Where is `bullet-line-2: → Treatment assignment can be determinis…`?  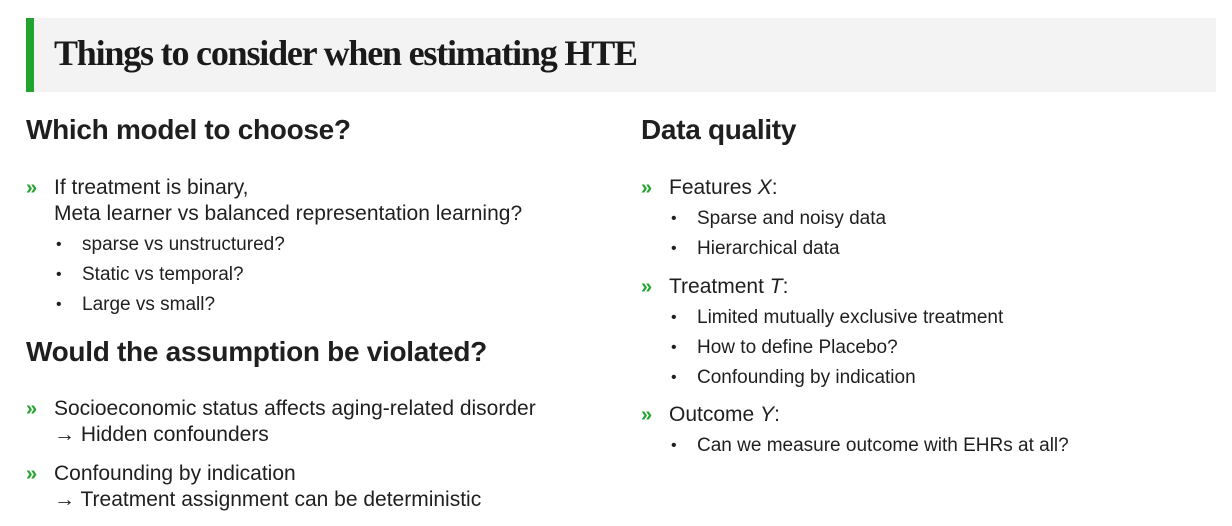
bullet-line-2: → Treatment assignment can be determinis… is located at coordinates (267, 500).